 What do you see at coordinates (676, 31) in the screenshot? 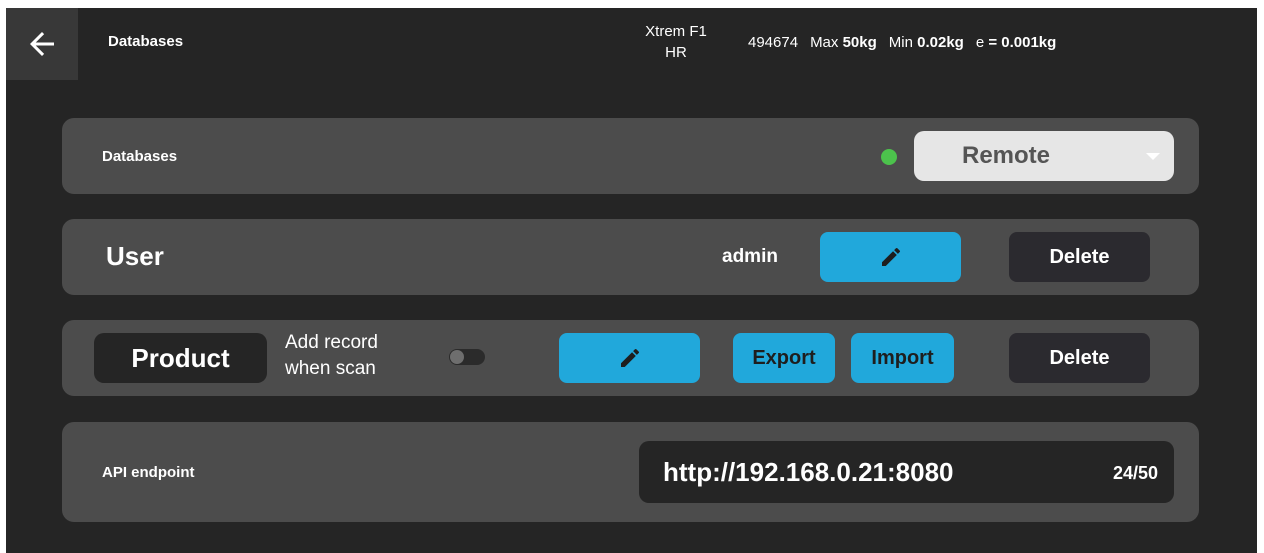
I see `device-model-line1: Xtrem F1` at bounding box center [676, 31].